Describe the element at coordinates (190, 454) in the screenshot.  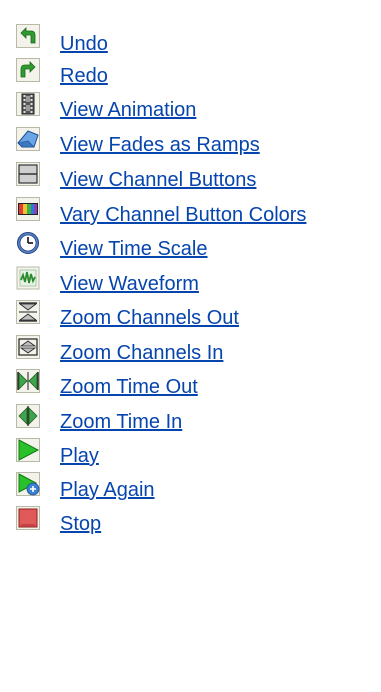
I see `play-item: Play` at that location.